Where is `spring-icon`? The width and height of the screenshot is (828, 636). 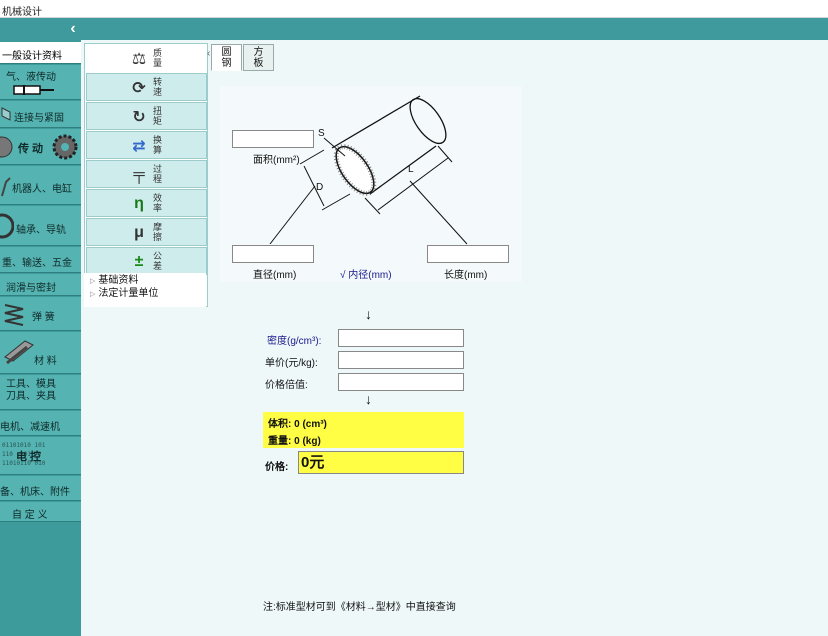
spring-icon is located at coordinates (14, 315).